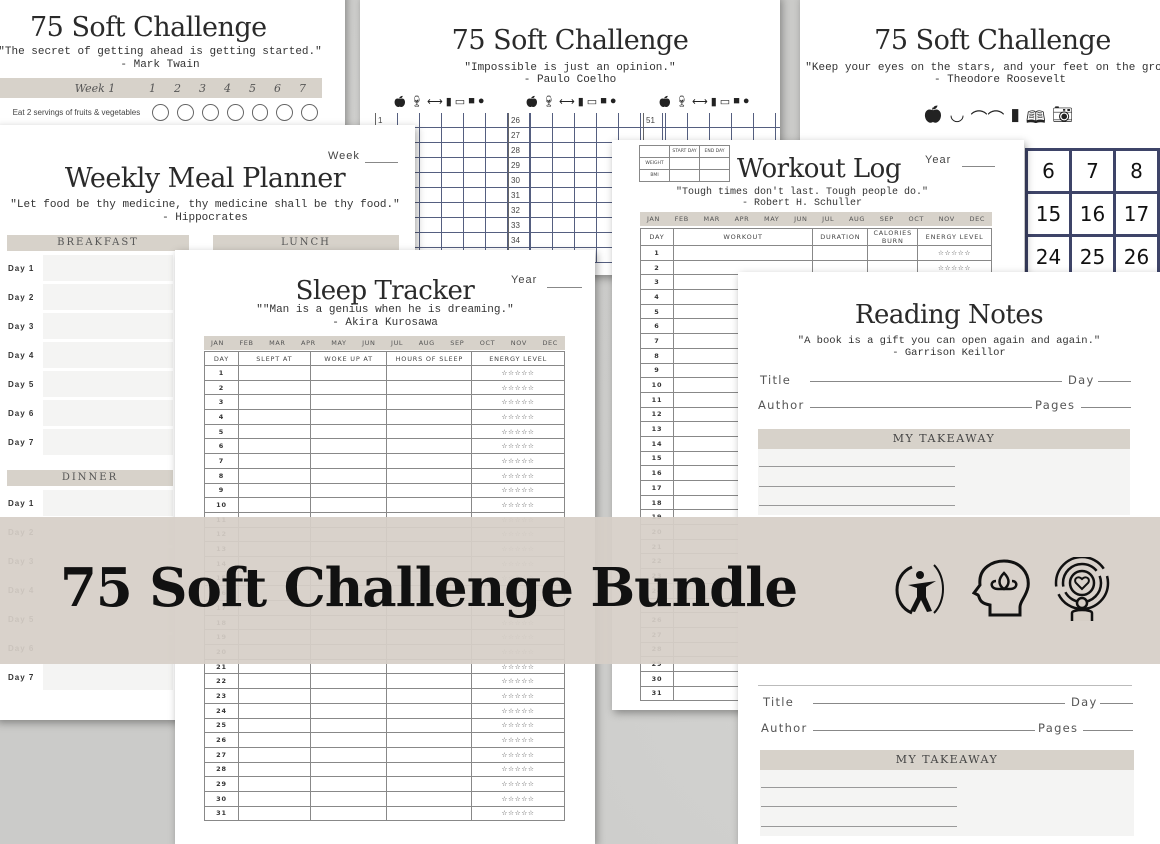 The image size is (1160, 844). What do you see at coordinates (519, 343) in the screenshot?
I see `month-option: NOV` at bounding box center [519, 343].